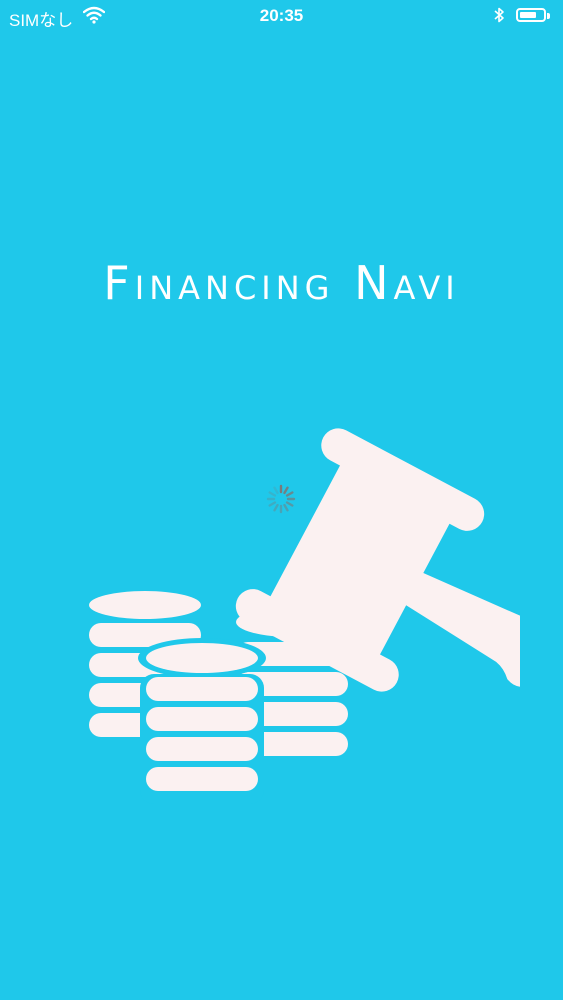 Image resolution: width=563 pixels, height=1000 pixels. What do you see at coordinates (548, 16) in the screenshot?
I see `battery-tip` at bounding box center [548, 16].